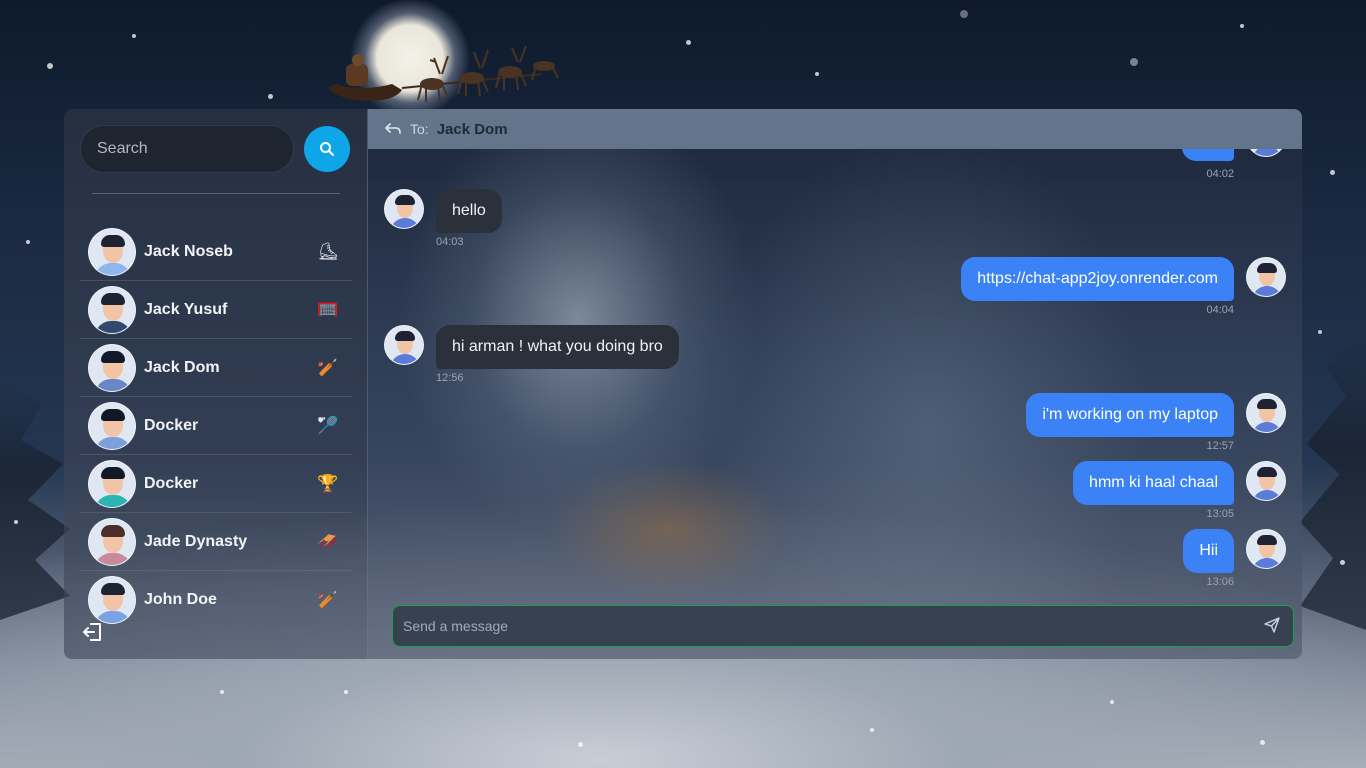 The image size is (1366, 768). I want to click on message-bubble, so click(1208, 155).